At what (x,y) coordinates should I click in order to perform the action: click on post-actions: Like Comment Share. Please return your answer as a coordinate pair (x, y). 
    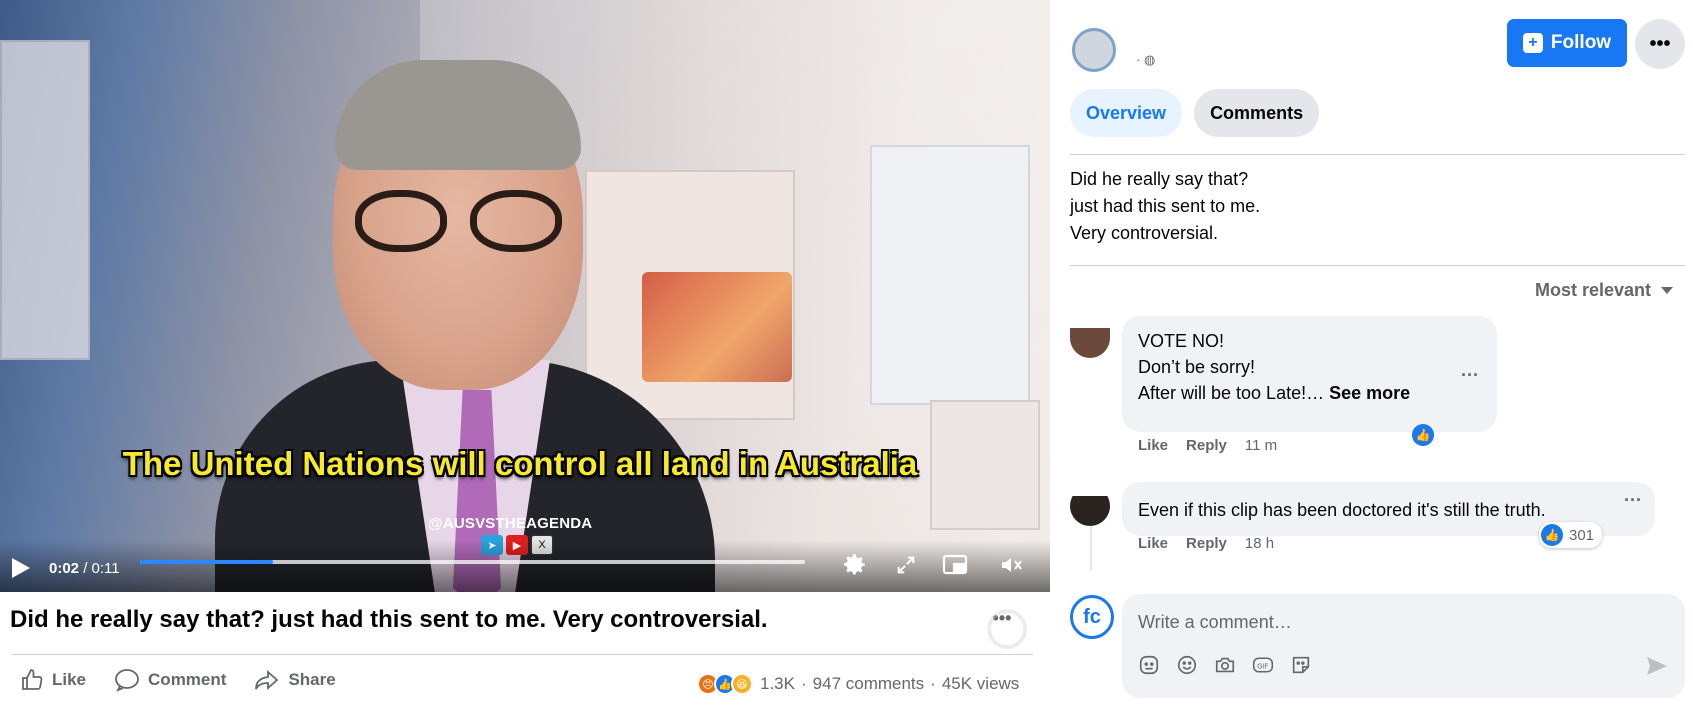
    Looking at the image, I should click on (178, 680).